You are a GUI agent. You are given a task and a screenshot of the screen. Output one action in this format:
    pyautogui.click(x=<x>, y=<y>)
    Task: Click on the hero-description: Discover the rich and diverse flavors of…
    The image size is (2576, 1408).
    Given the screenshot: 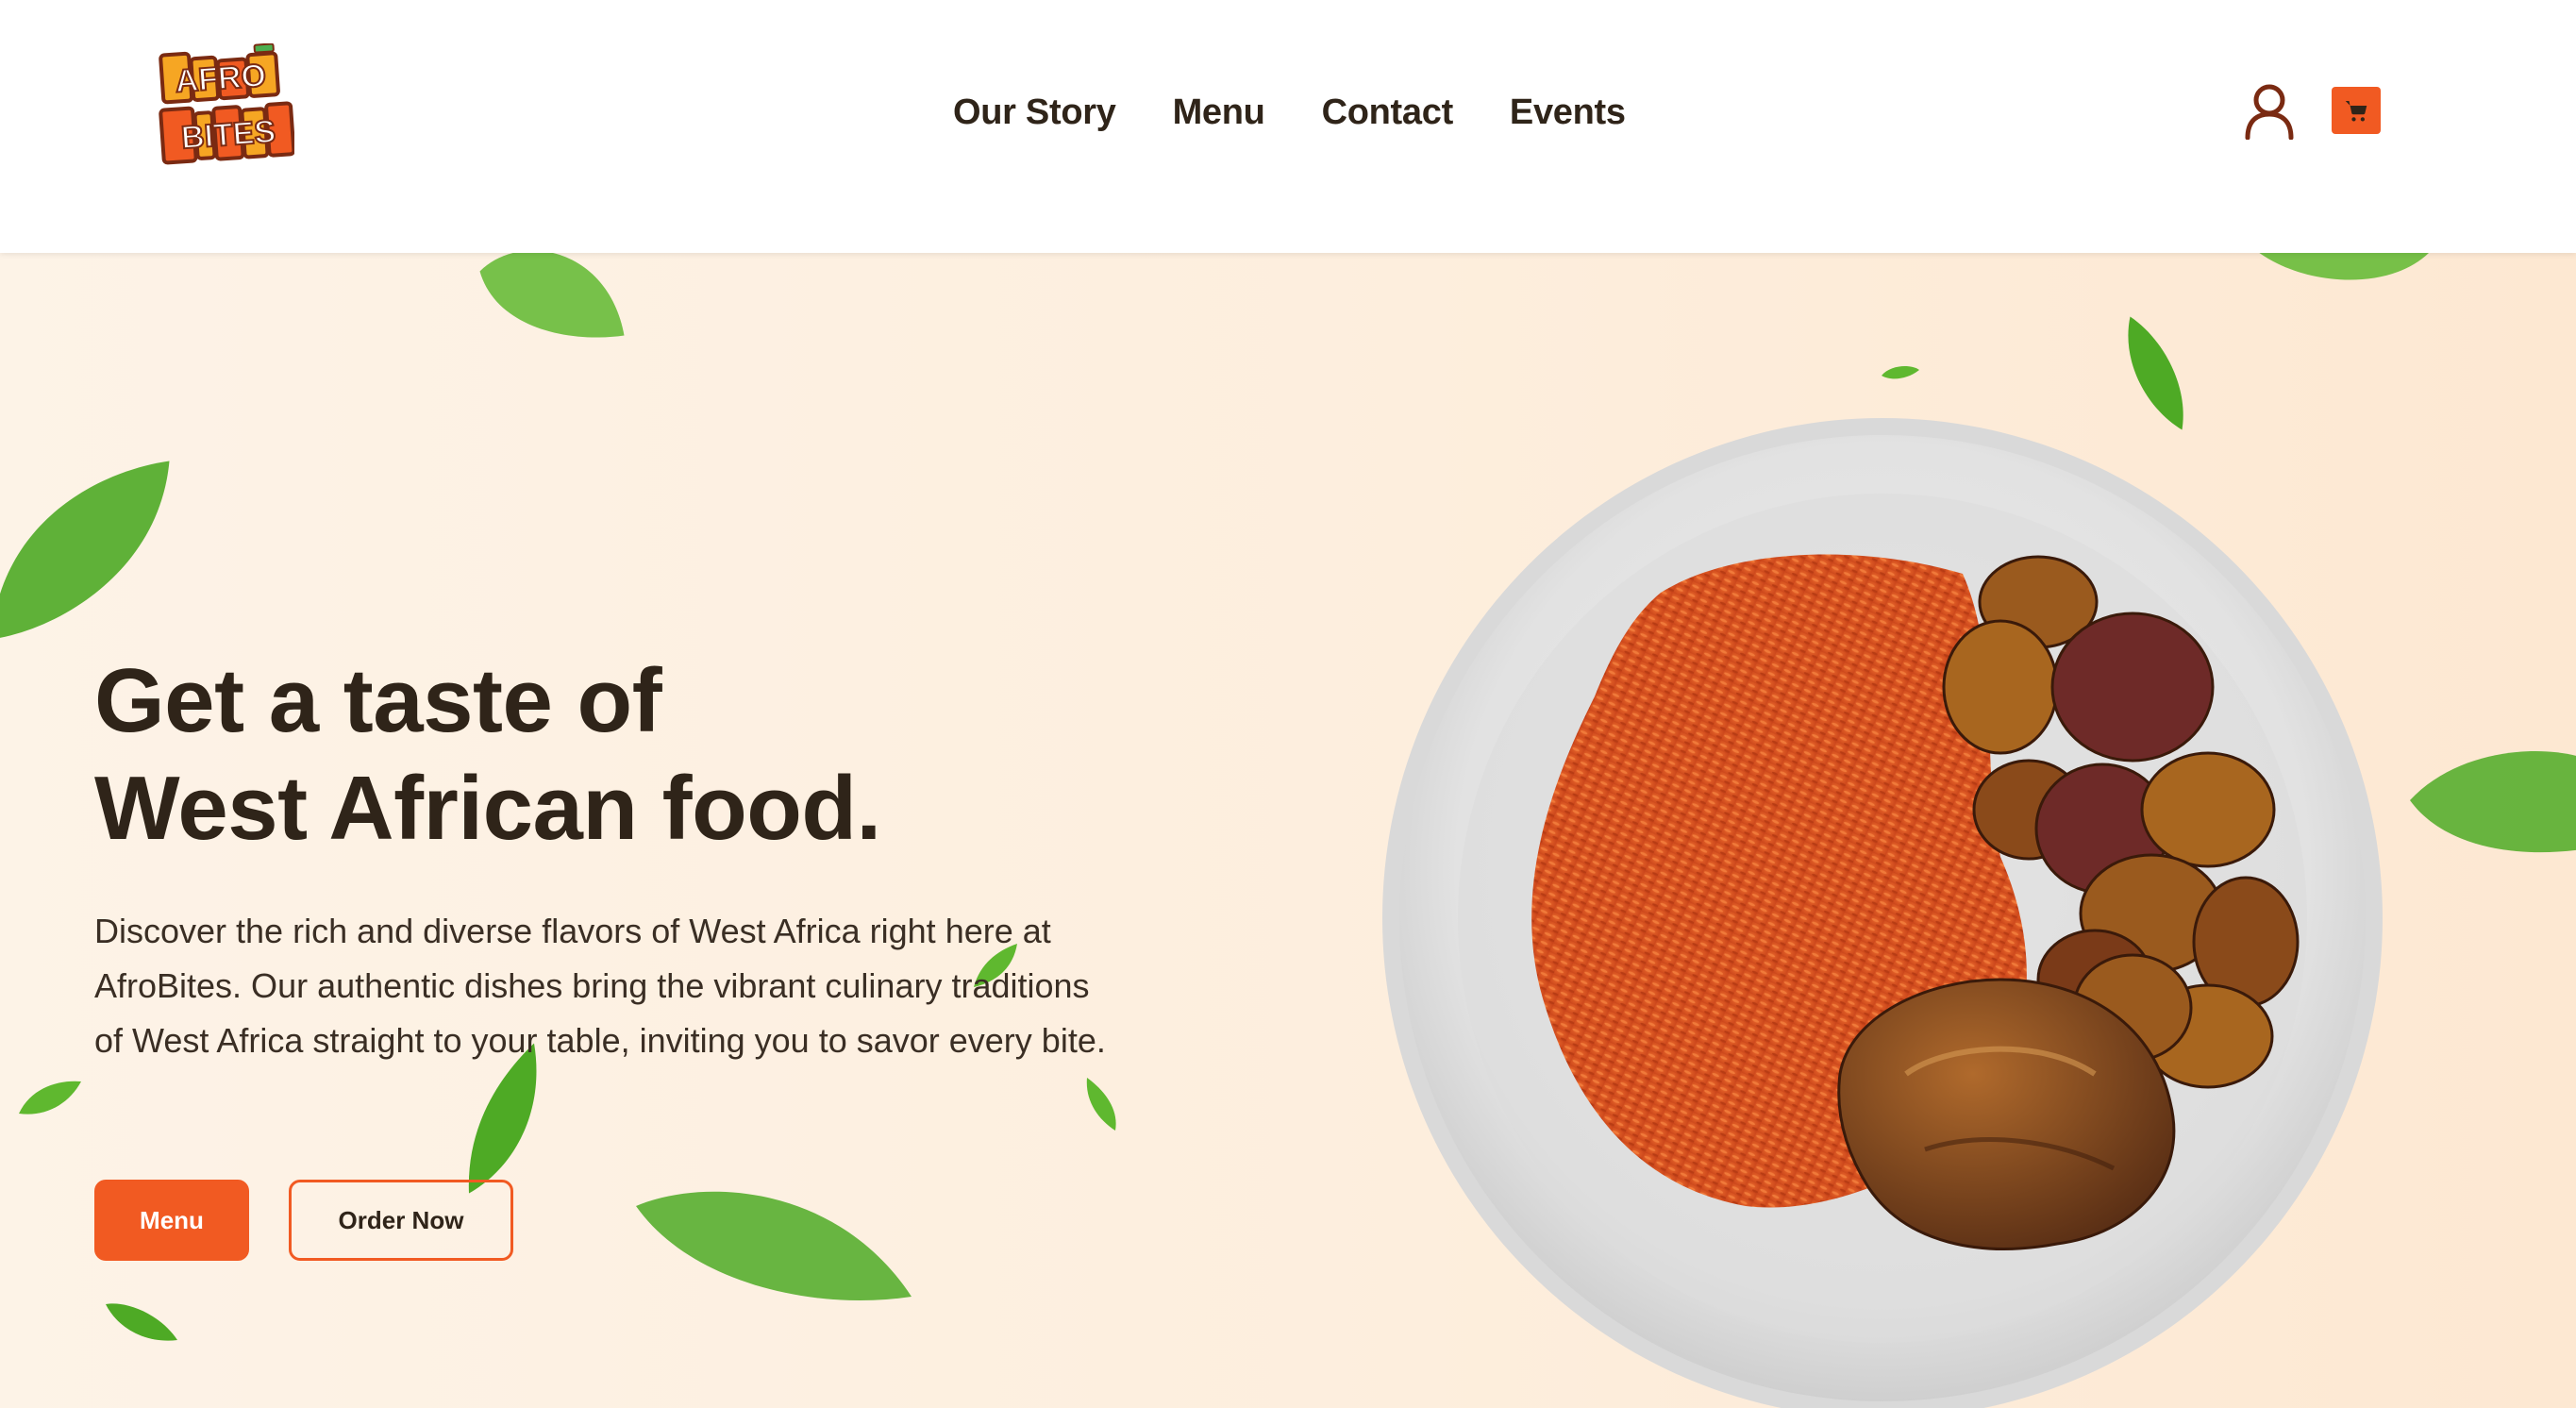 What is the action you would take?
    pyautogui.click(x=600, y=986)
    